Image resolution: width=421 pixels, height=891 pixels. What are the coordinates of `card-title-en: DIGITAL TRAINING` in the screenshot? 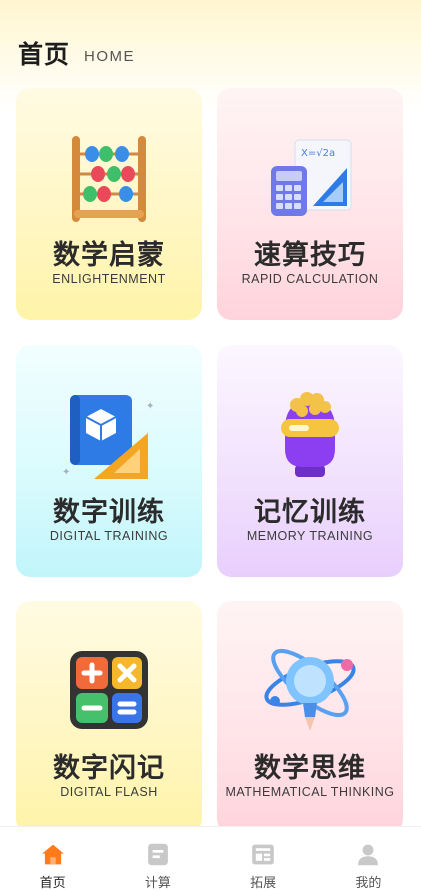 It's located at (109, 536).